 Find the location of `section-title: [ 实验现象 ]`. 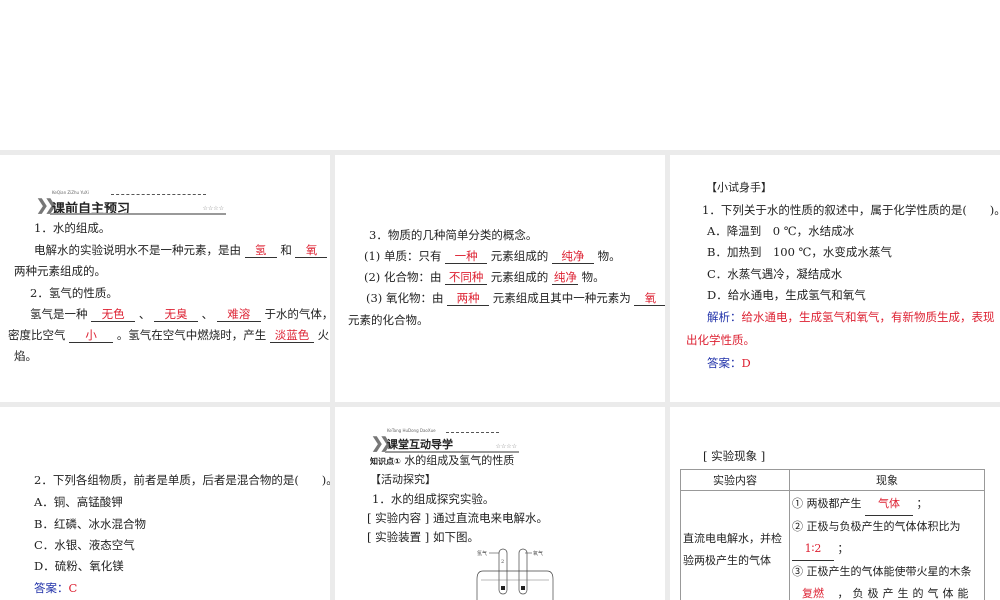

section-title: [ 实验现象 ] is located at coordinates (734, 456).